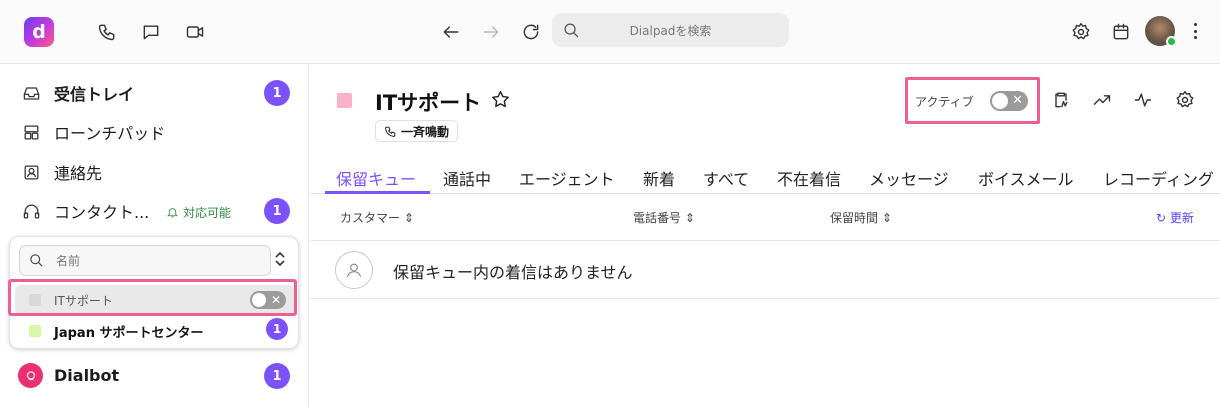 This screenshot has width=1220, height=407. I want to click on back-arrow-icon, so click(451, 32).